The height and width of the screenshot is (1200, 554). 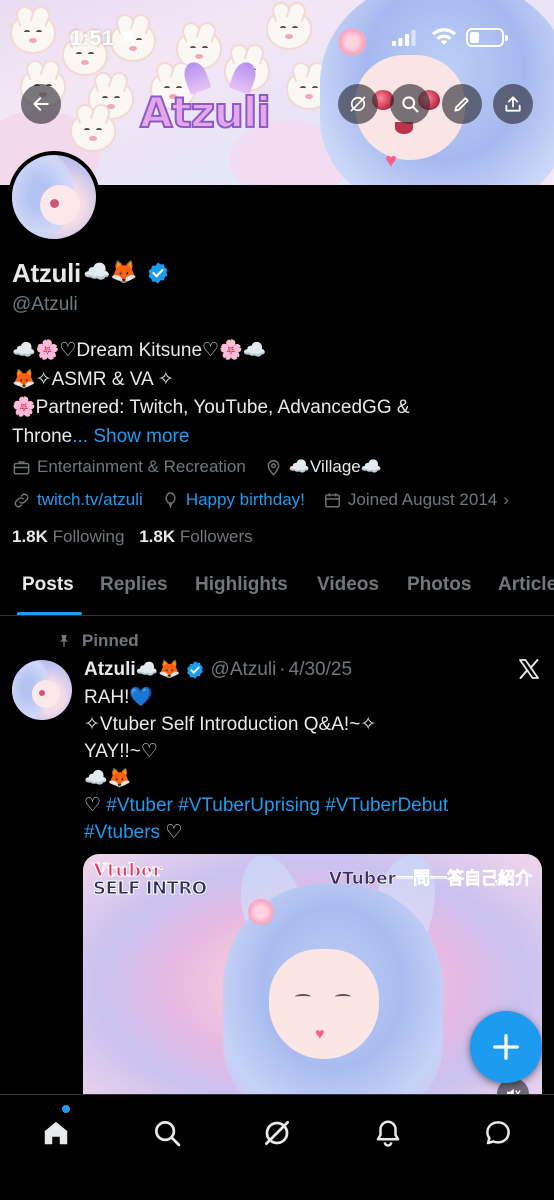 What do you see at coordinates (45, 304) in the screenshot?
I see `profile-handle: @Atzuli` at bounding box center [45, 304].